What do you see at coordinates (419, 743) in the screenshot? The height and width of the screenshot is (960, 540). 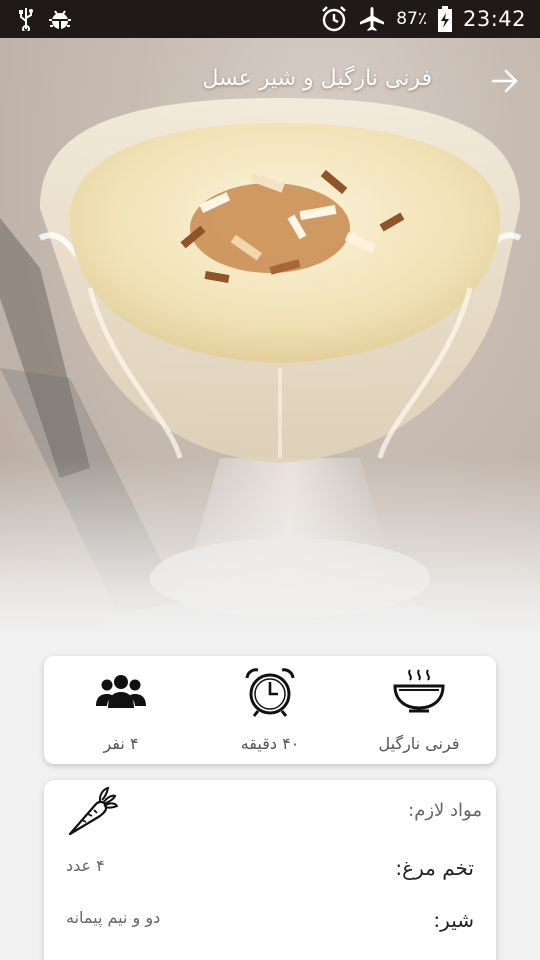 I see `dish-label: فرنی نارگیل` at bounding box center [419, 743].